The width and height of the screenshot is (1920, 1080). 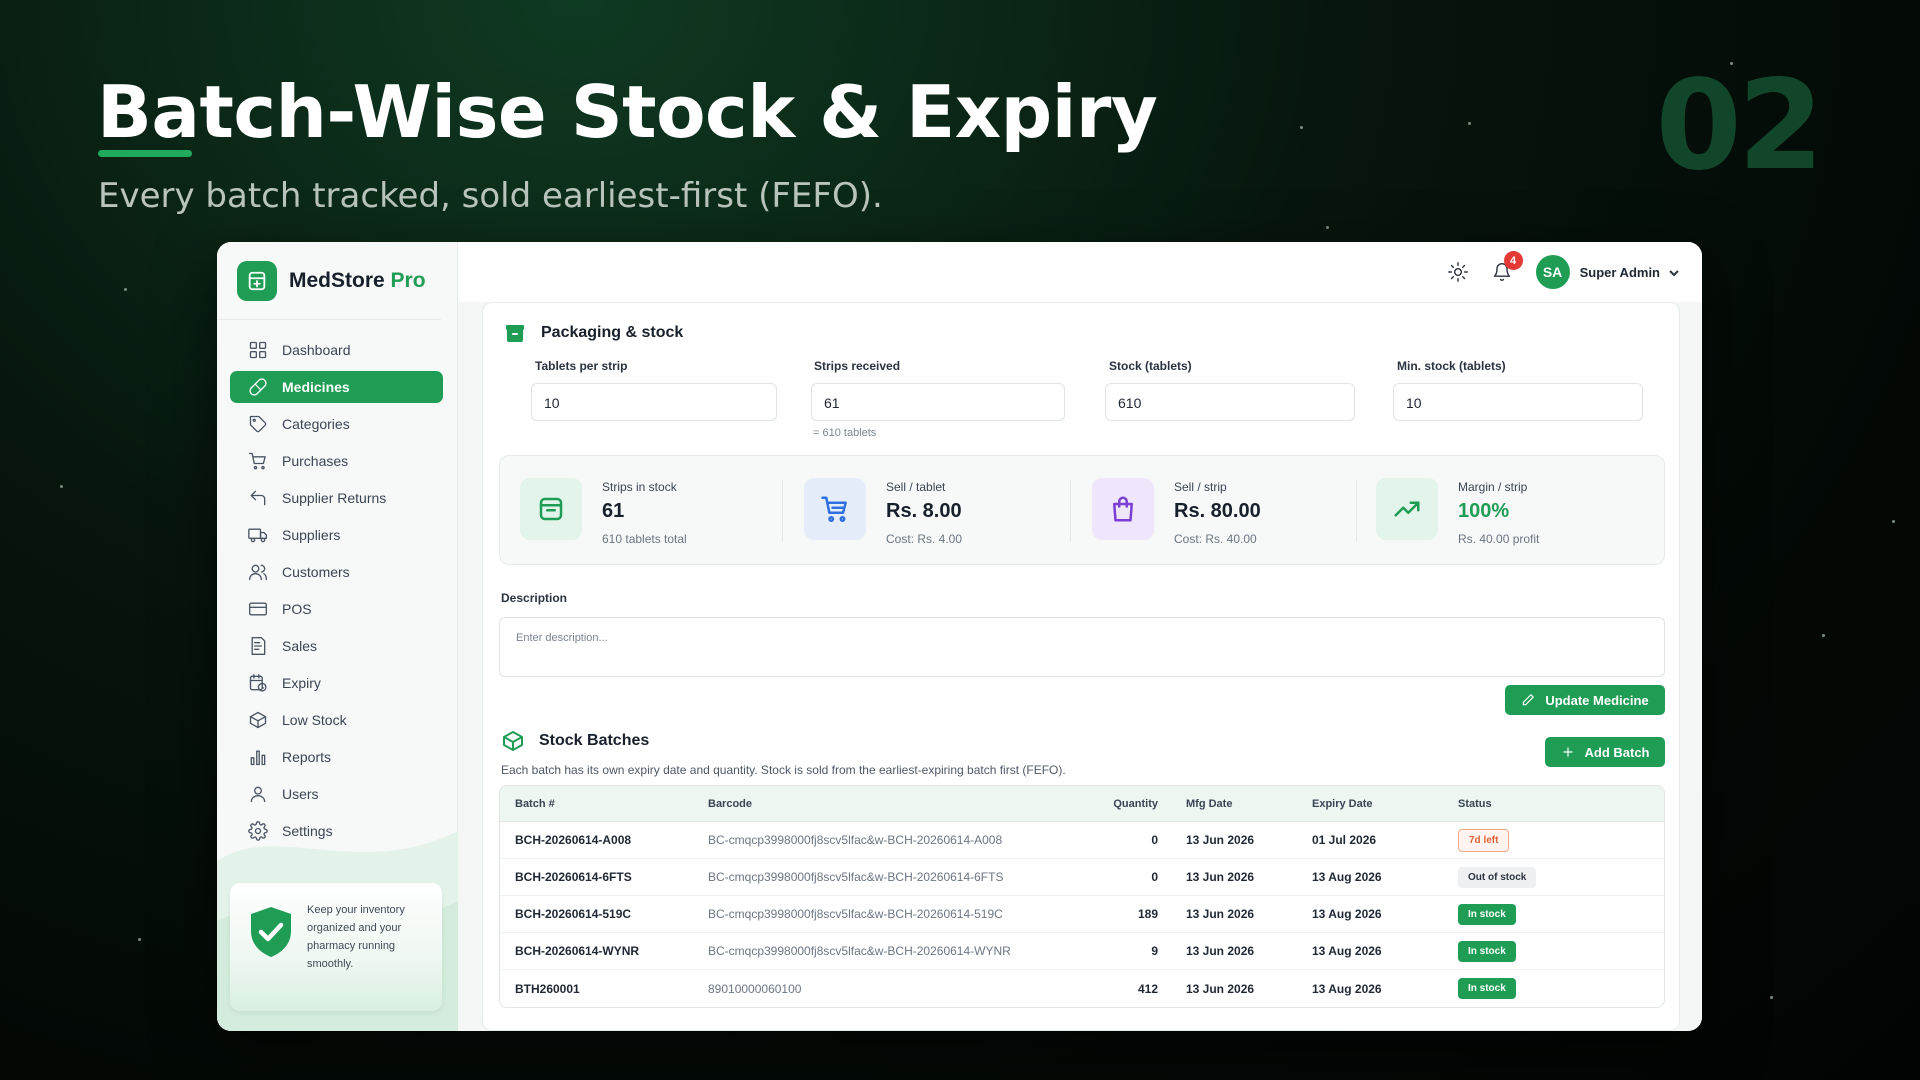 What do you see at coordinates (300, 794) in the screenshot?
I see `sidebar-item-label: Users` at bounding box center [300, 794].